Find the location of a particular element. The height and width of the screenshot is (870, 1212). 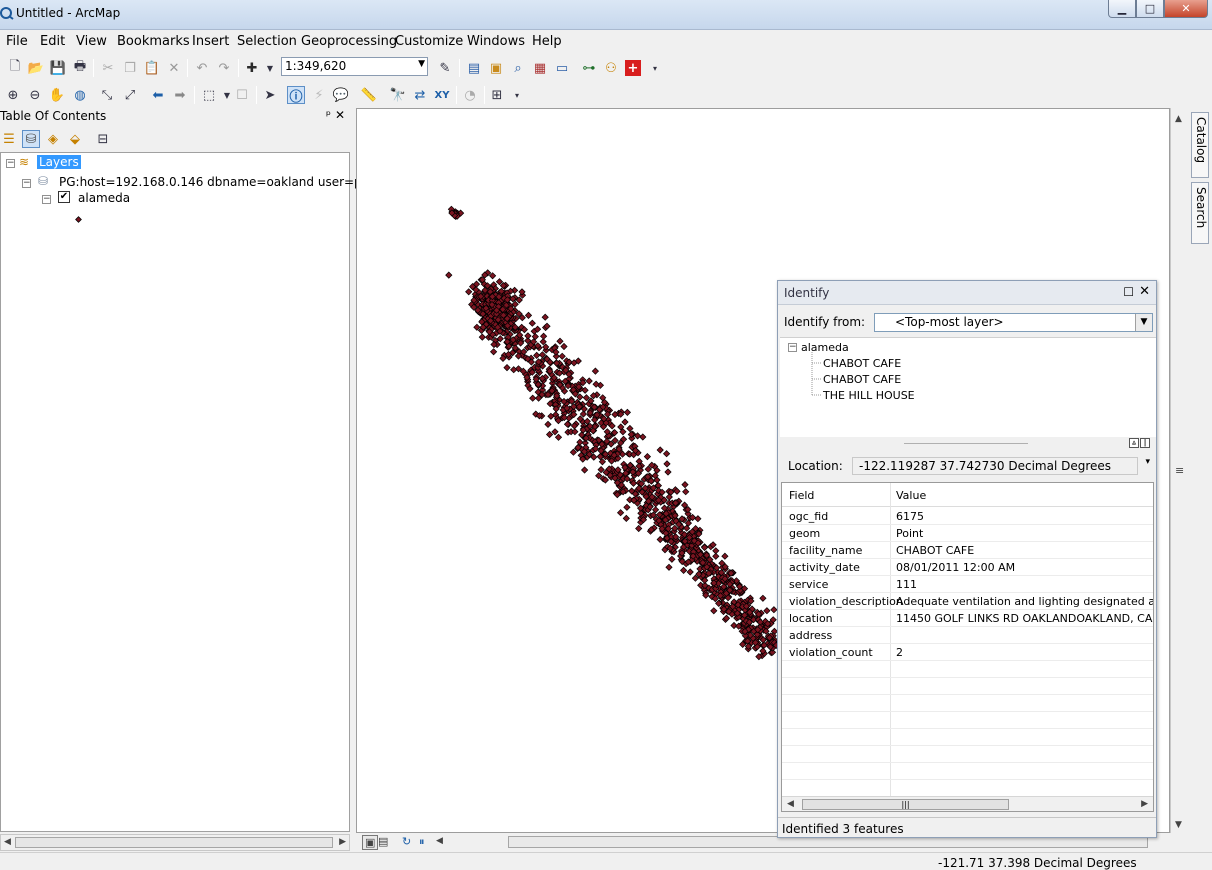

attribute-row: ogc_fid 6175 is located at coordinates (967, 516).